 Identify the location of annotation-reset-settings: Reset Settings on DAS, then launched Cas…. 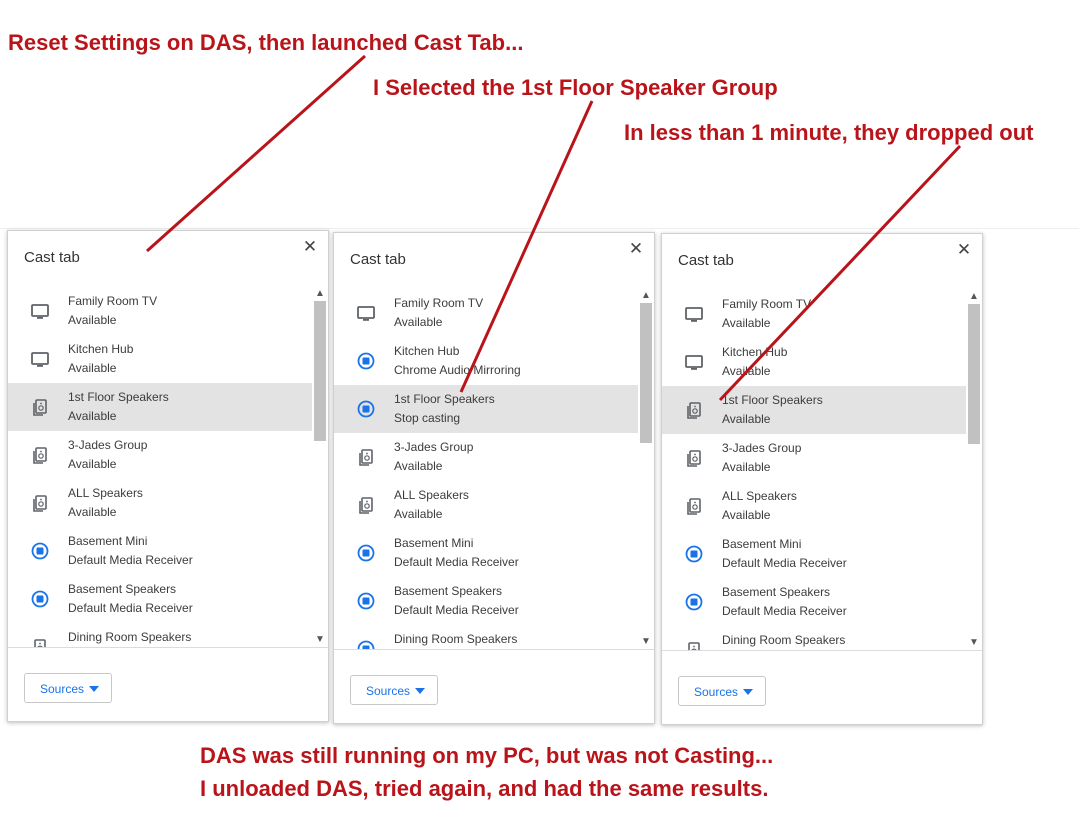
(266, 42).